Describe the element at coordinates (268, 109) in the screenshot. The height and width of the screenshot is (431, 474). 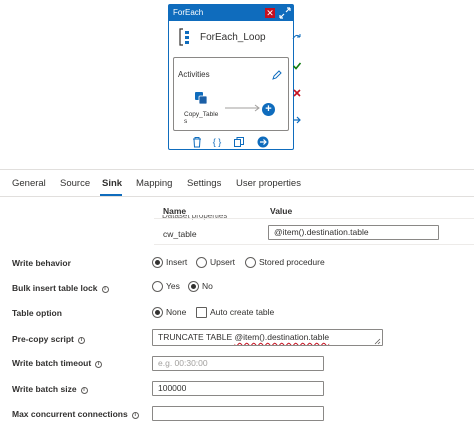
I see `add-icon: +` at that location.